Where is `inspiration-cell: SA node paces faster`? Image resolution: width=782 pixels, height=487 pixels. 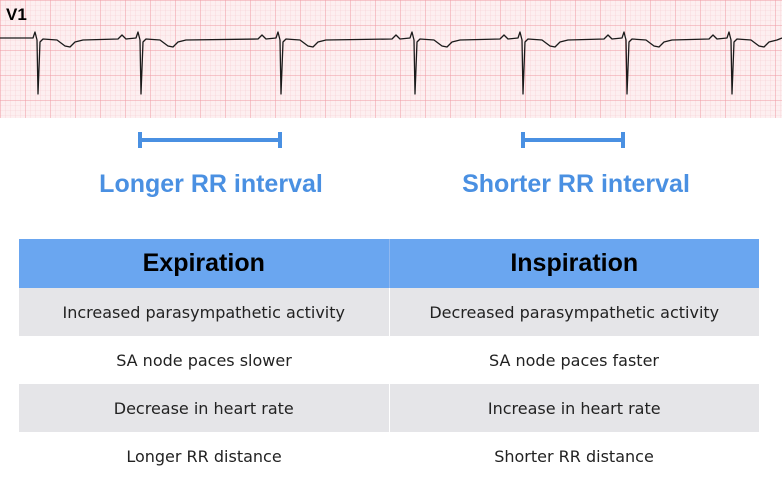
inspiration-cell: SA node paces faster is located at coordinates (574, 360).